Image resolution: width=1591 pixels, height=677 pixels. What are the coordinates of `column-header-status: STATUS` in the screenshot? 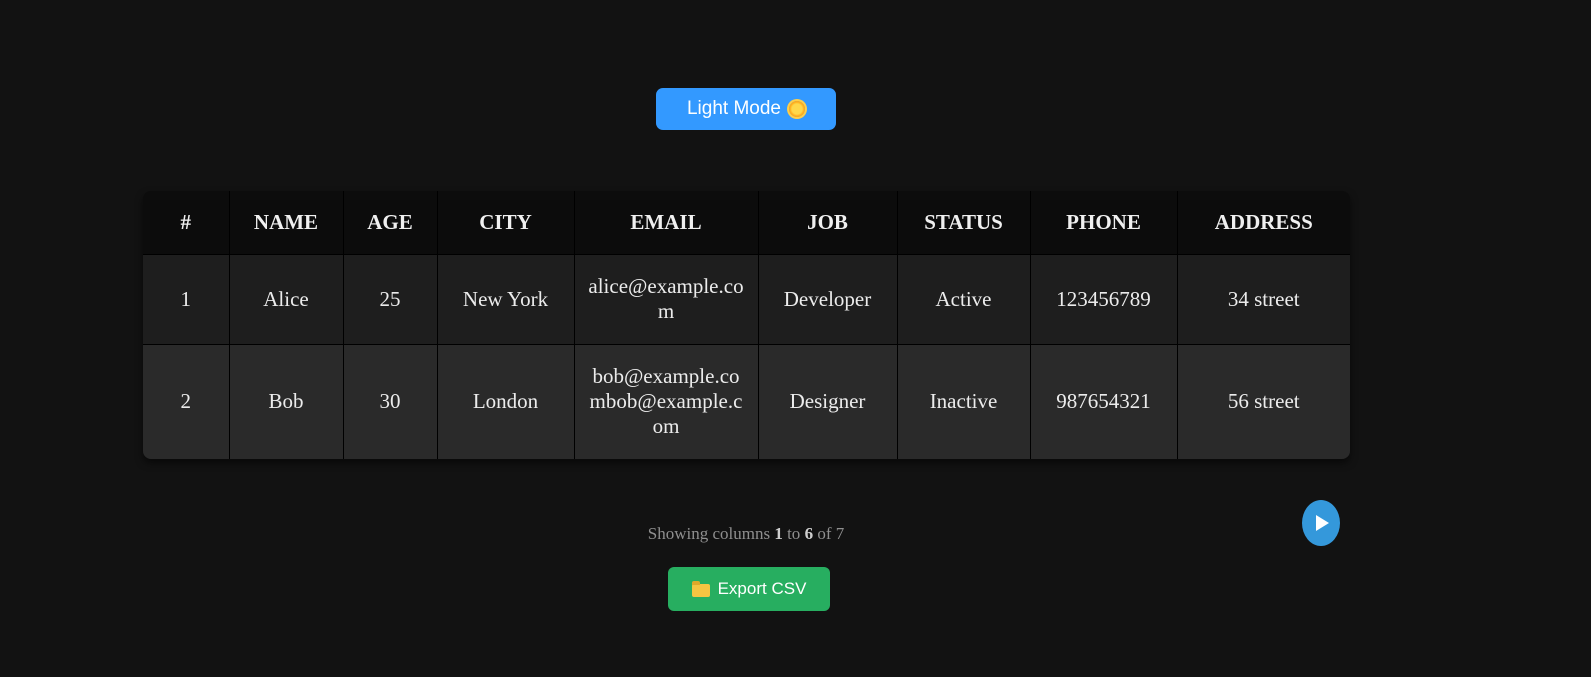 It's located at (964, 223).